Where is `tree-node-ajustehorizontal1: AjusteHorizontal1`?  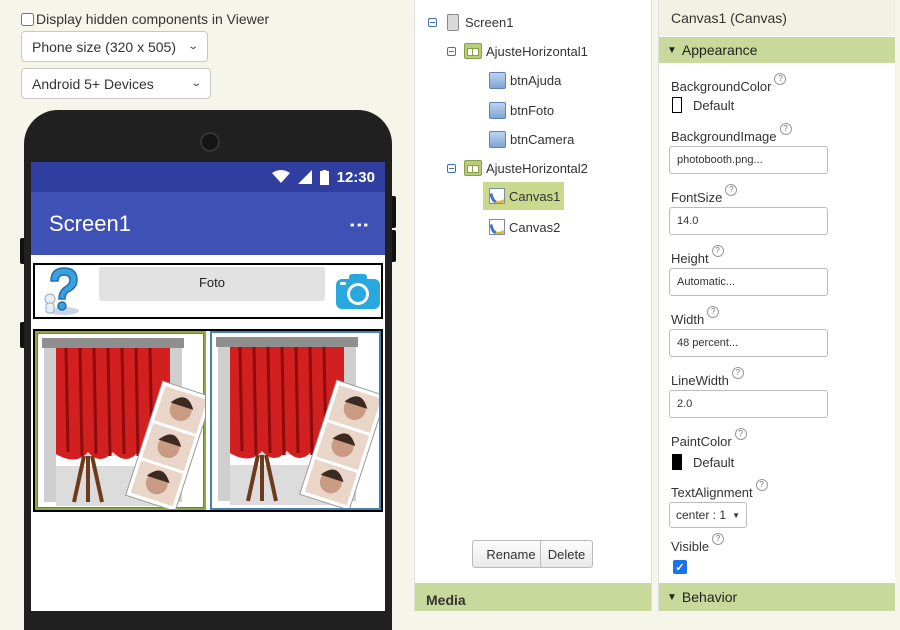 tree-node-ajustehorizontal1: AjusteHorizontal1 is located at coordinates (517, 51).